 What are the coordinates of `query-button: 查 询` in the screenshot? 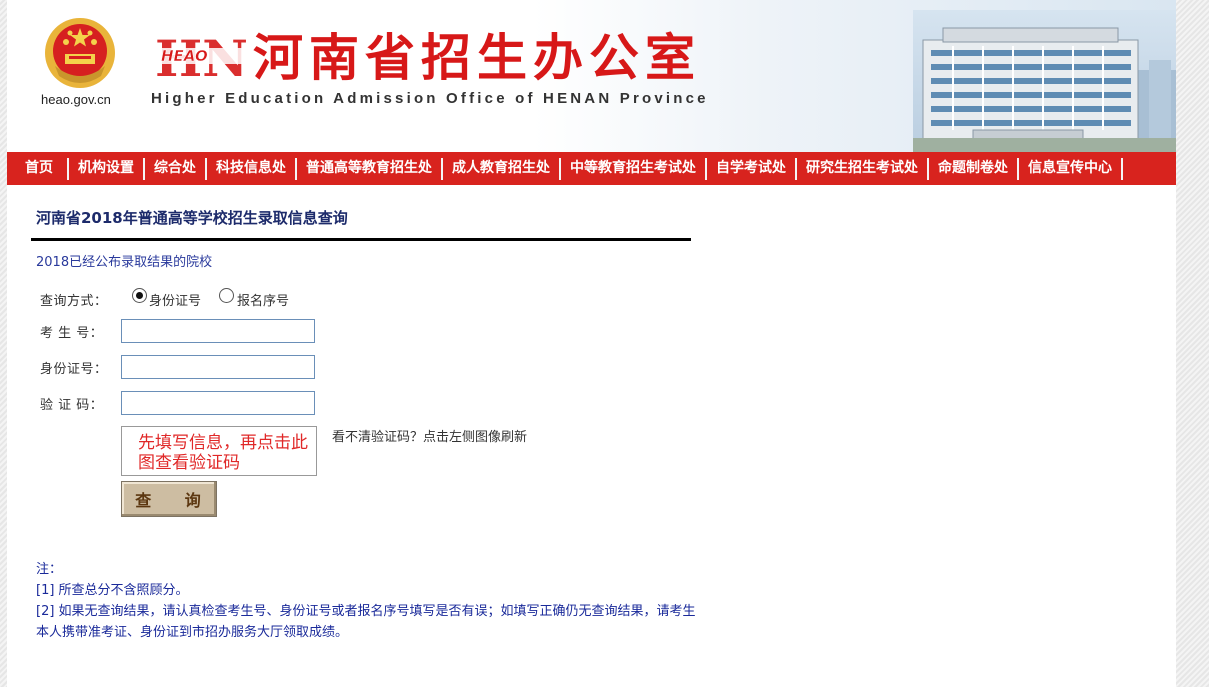 It's located at (169, 499).